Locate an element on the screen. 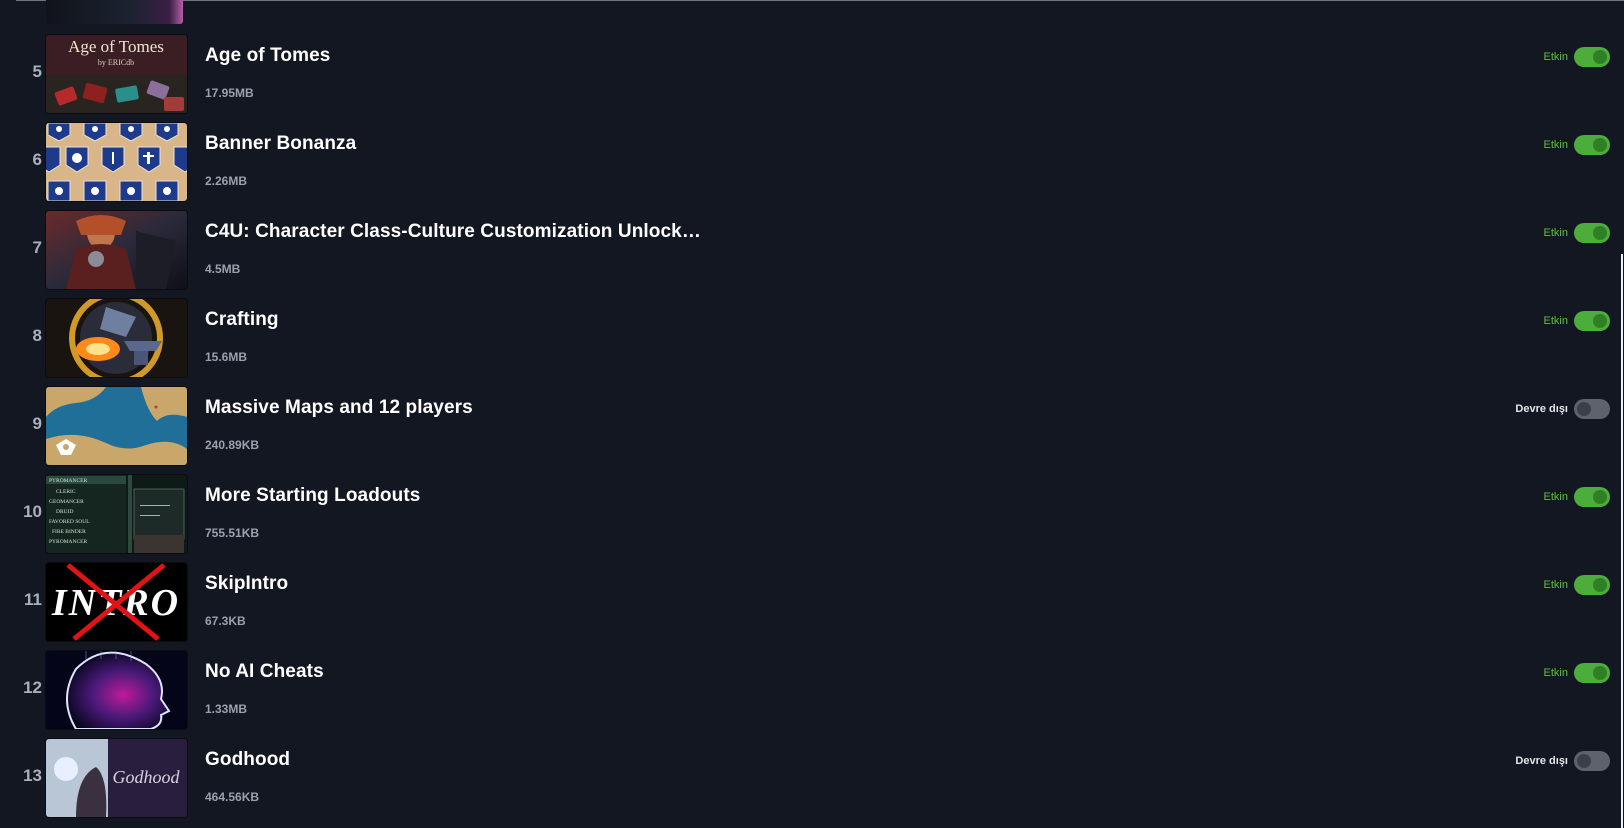 This screenshot has height=828, width=1624. mod-index: 9 is located at coordinates (37, 423).